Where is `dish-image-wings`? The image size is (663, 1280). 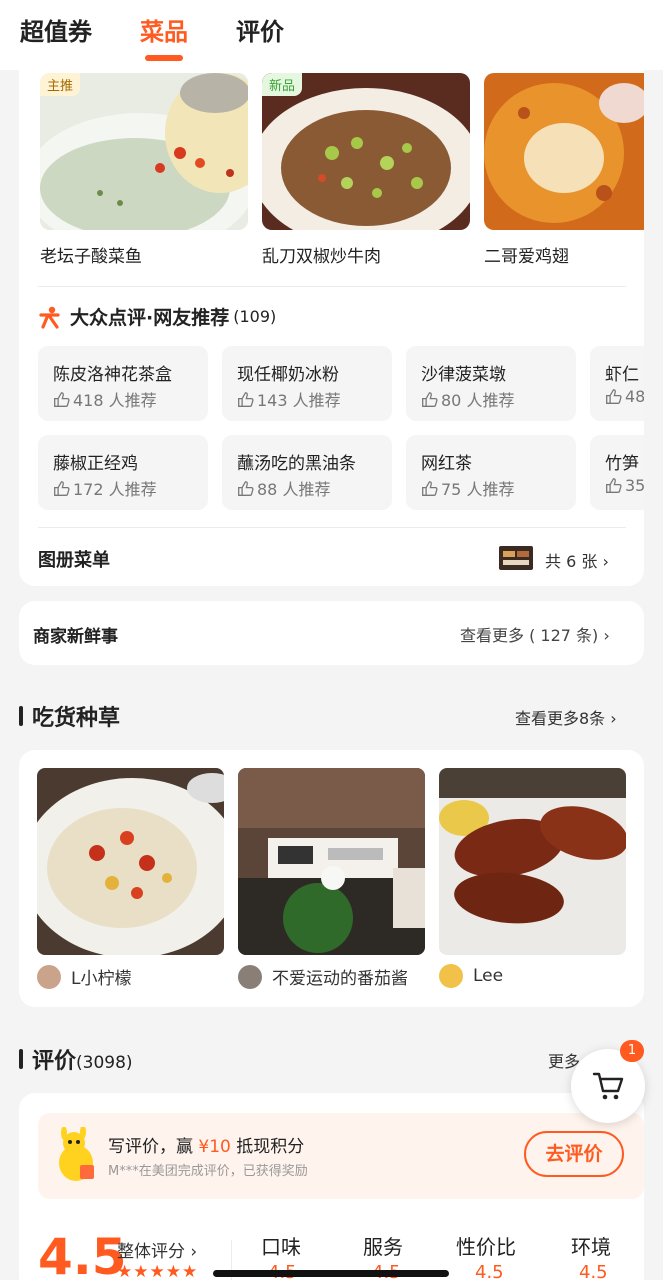 dish-image-wings is located at coordinates (564, 151).